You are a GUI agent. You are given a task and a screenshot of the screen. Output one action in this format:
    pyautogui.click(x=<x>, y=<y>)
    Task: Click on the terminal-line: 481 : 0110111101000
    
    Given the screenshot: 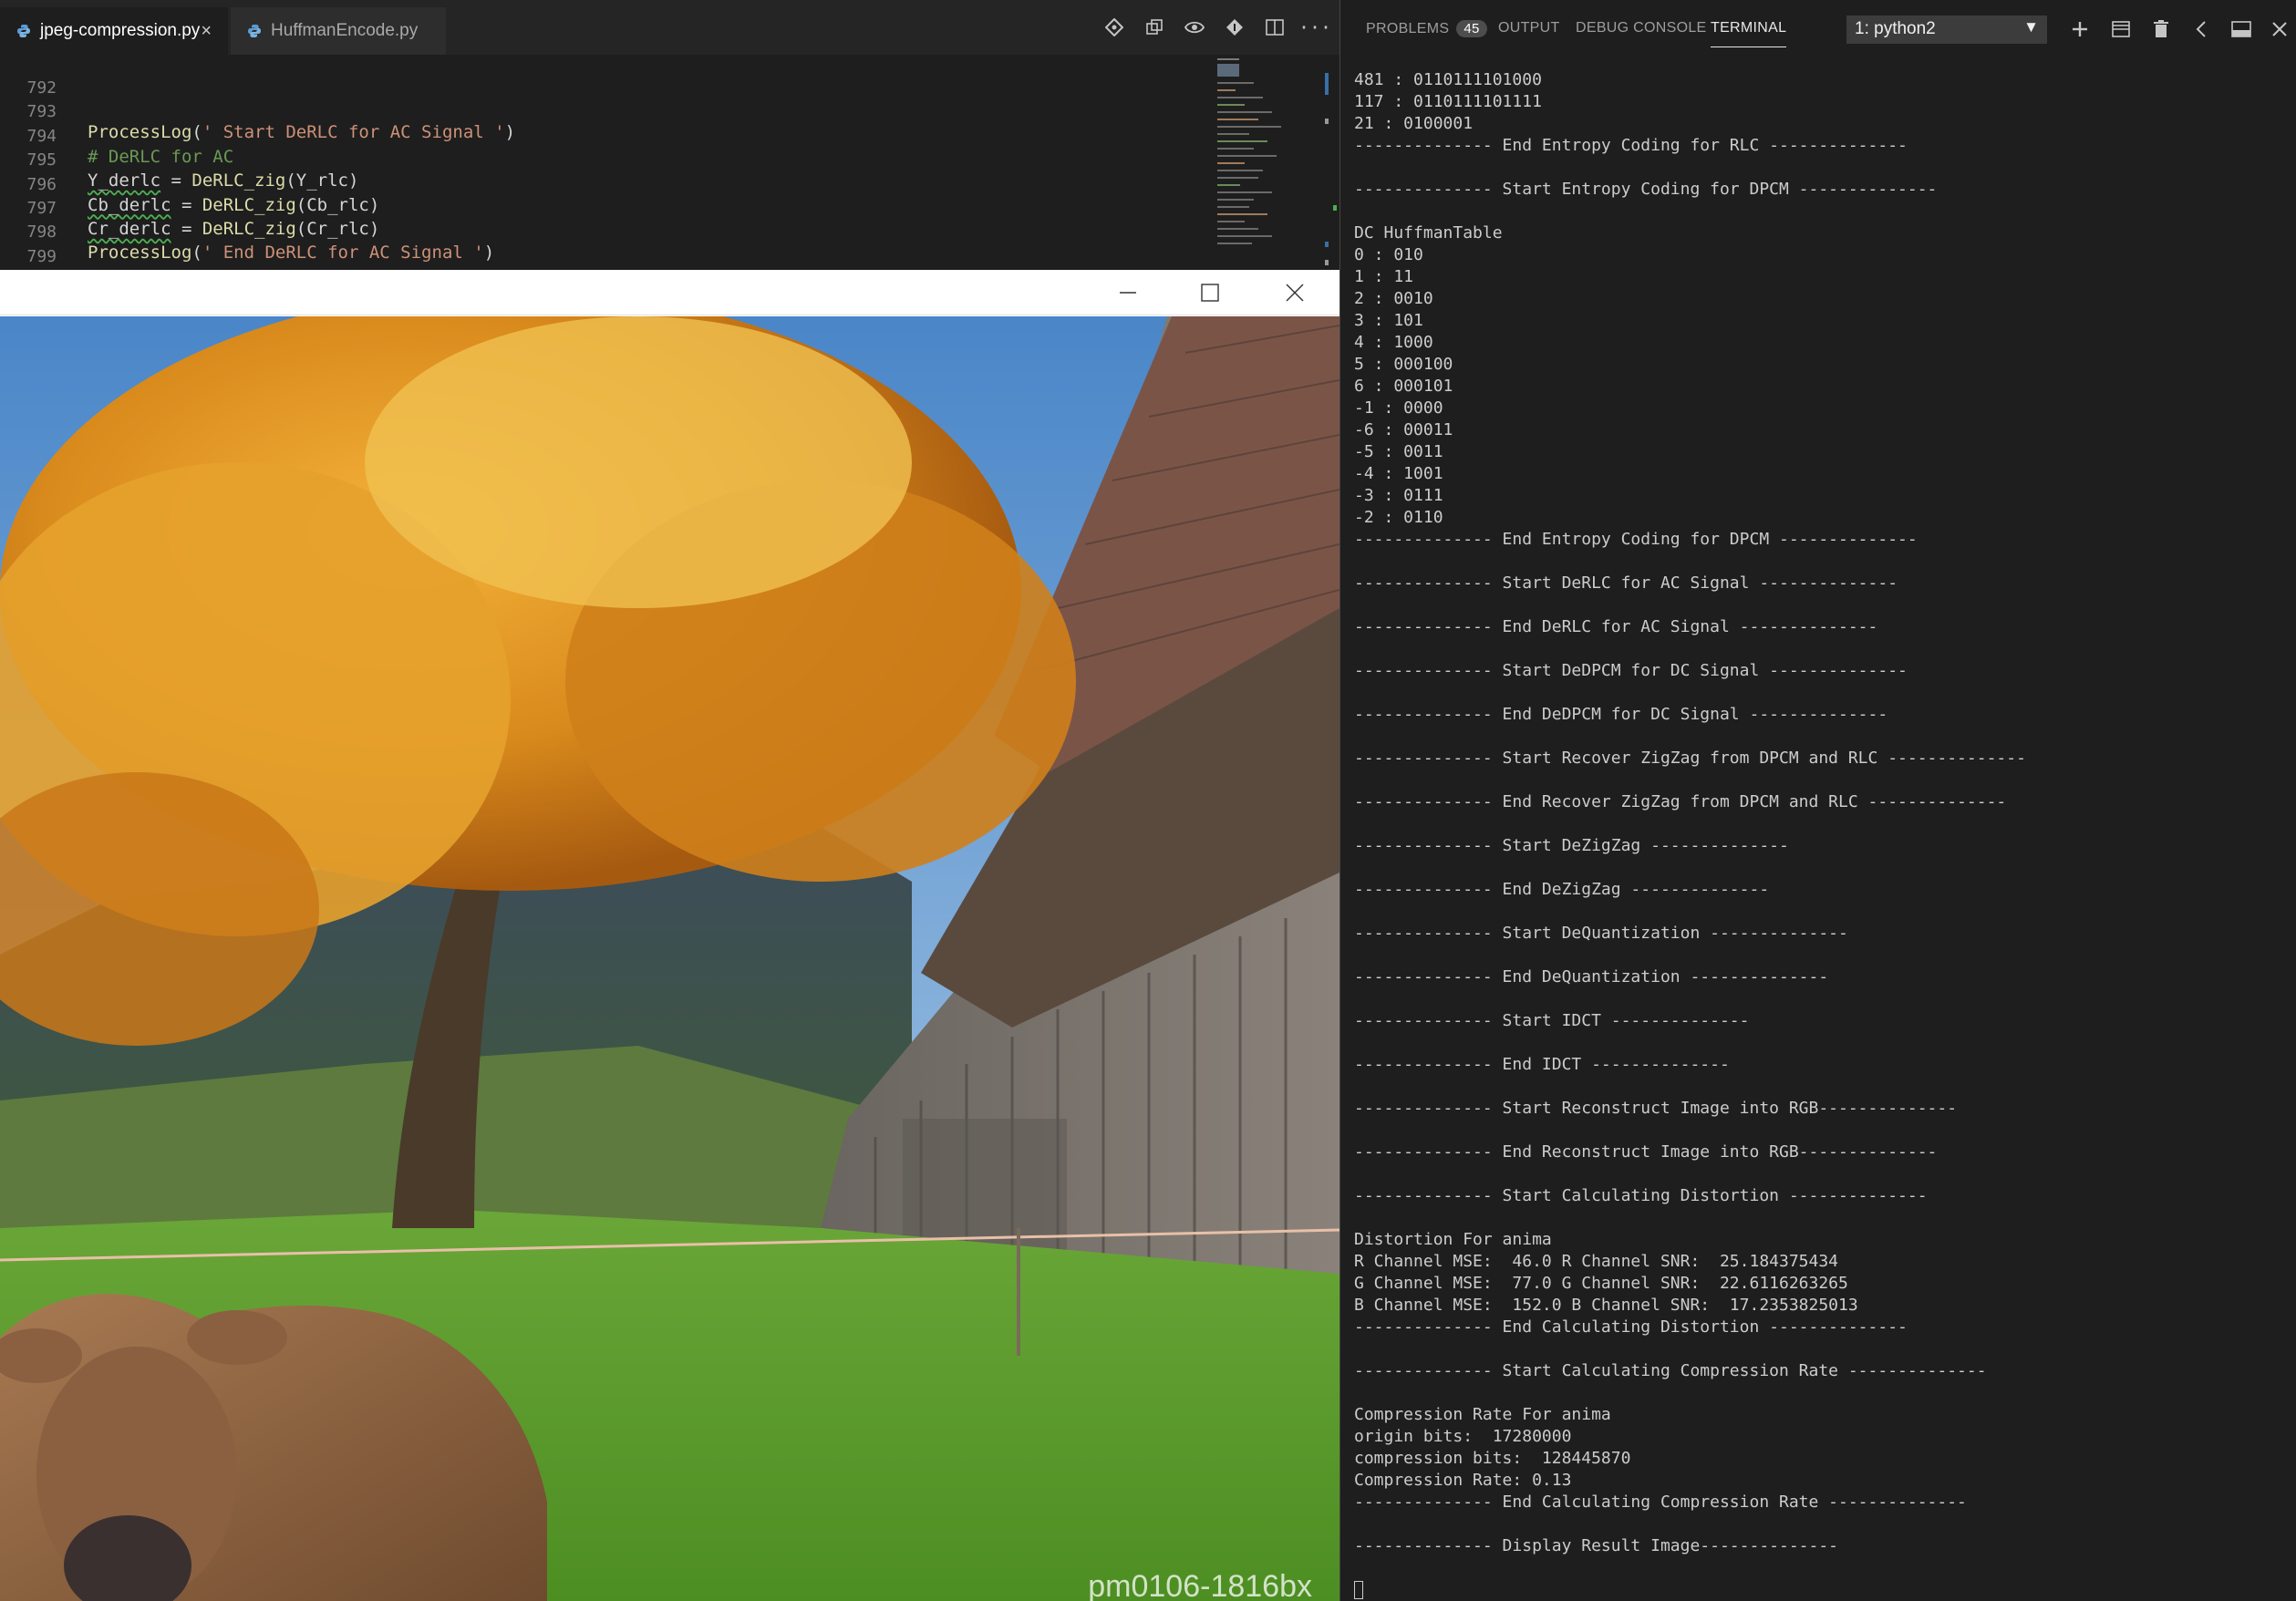 What is the action you would take?
    pyautogui.click(x=1448, y=79)
    